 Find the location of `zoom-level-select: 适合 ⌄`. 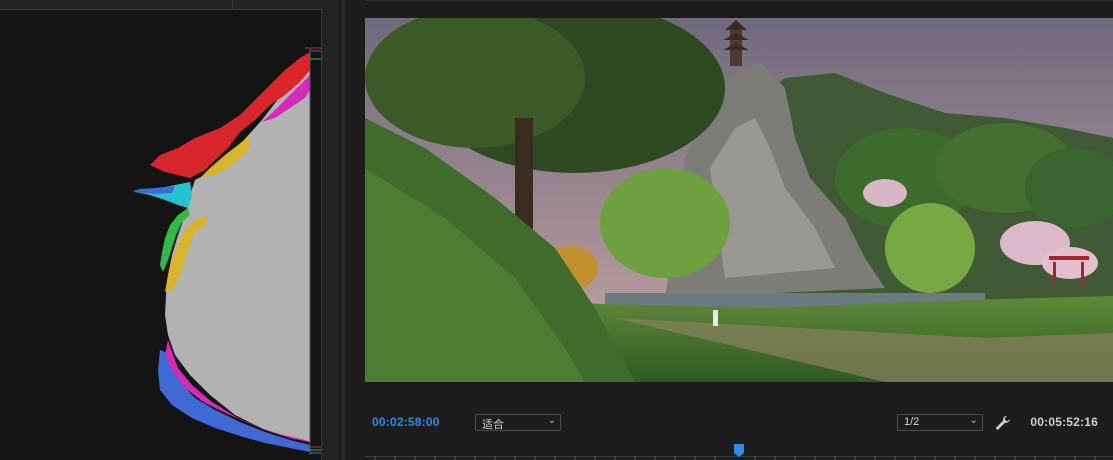

zoom-level-select: 适合 ⌄ is located at coordinates (518, 422).